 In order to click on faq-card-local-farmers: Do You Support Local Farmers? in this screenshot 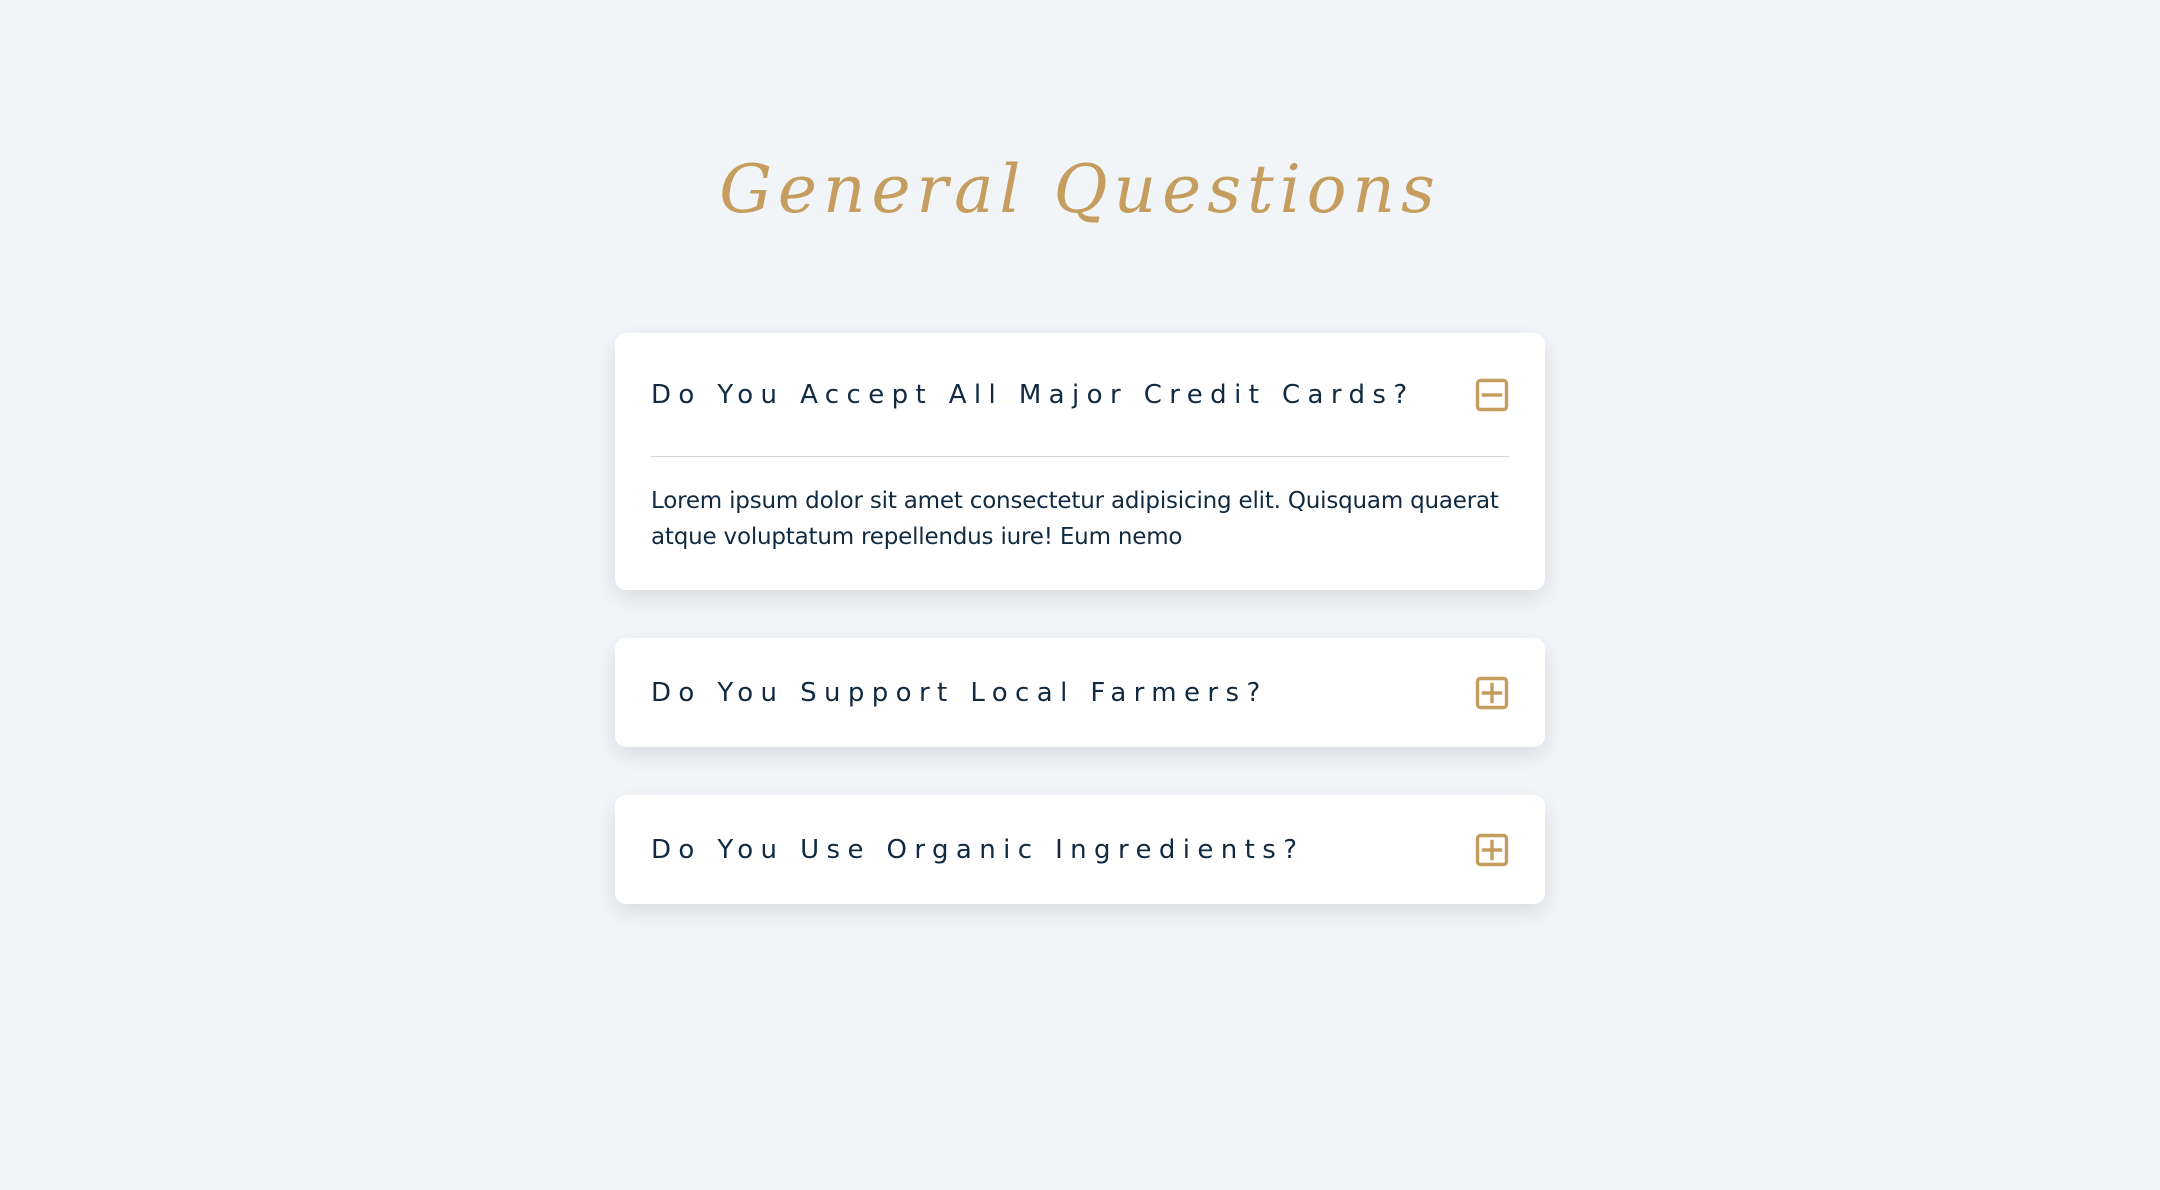, I will do `click(1080, 692)`.